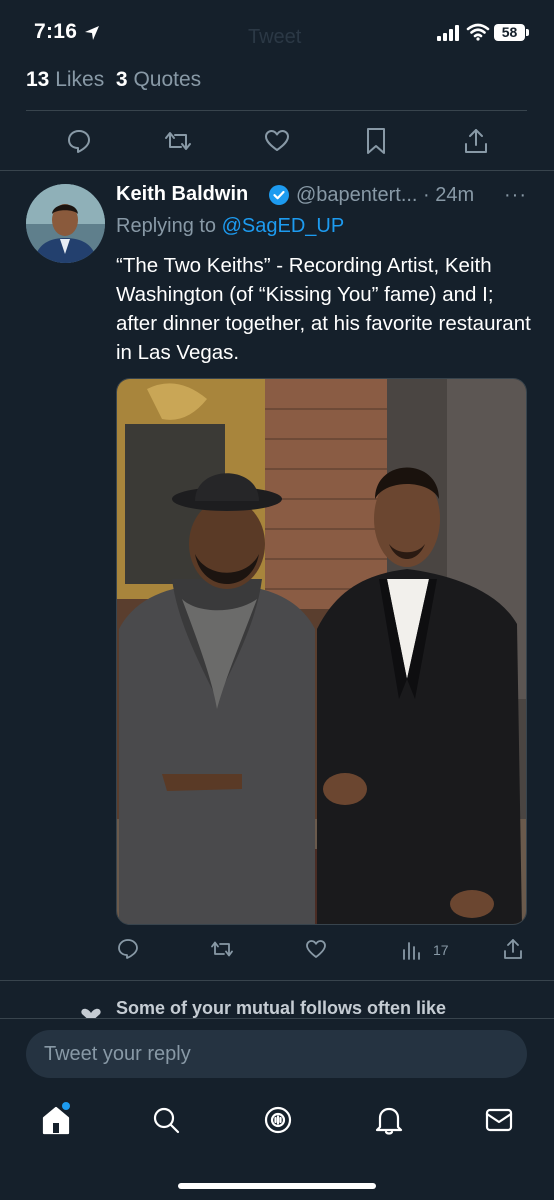 The width and height of the screenshot is (554, 1200). I want to click on author-name: Keith Baldwin, so click(182, 194).